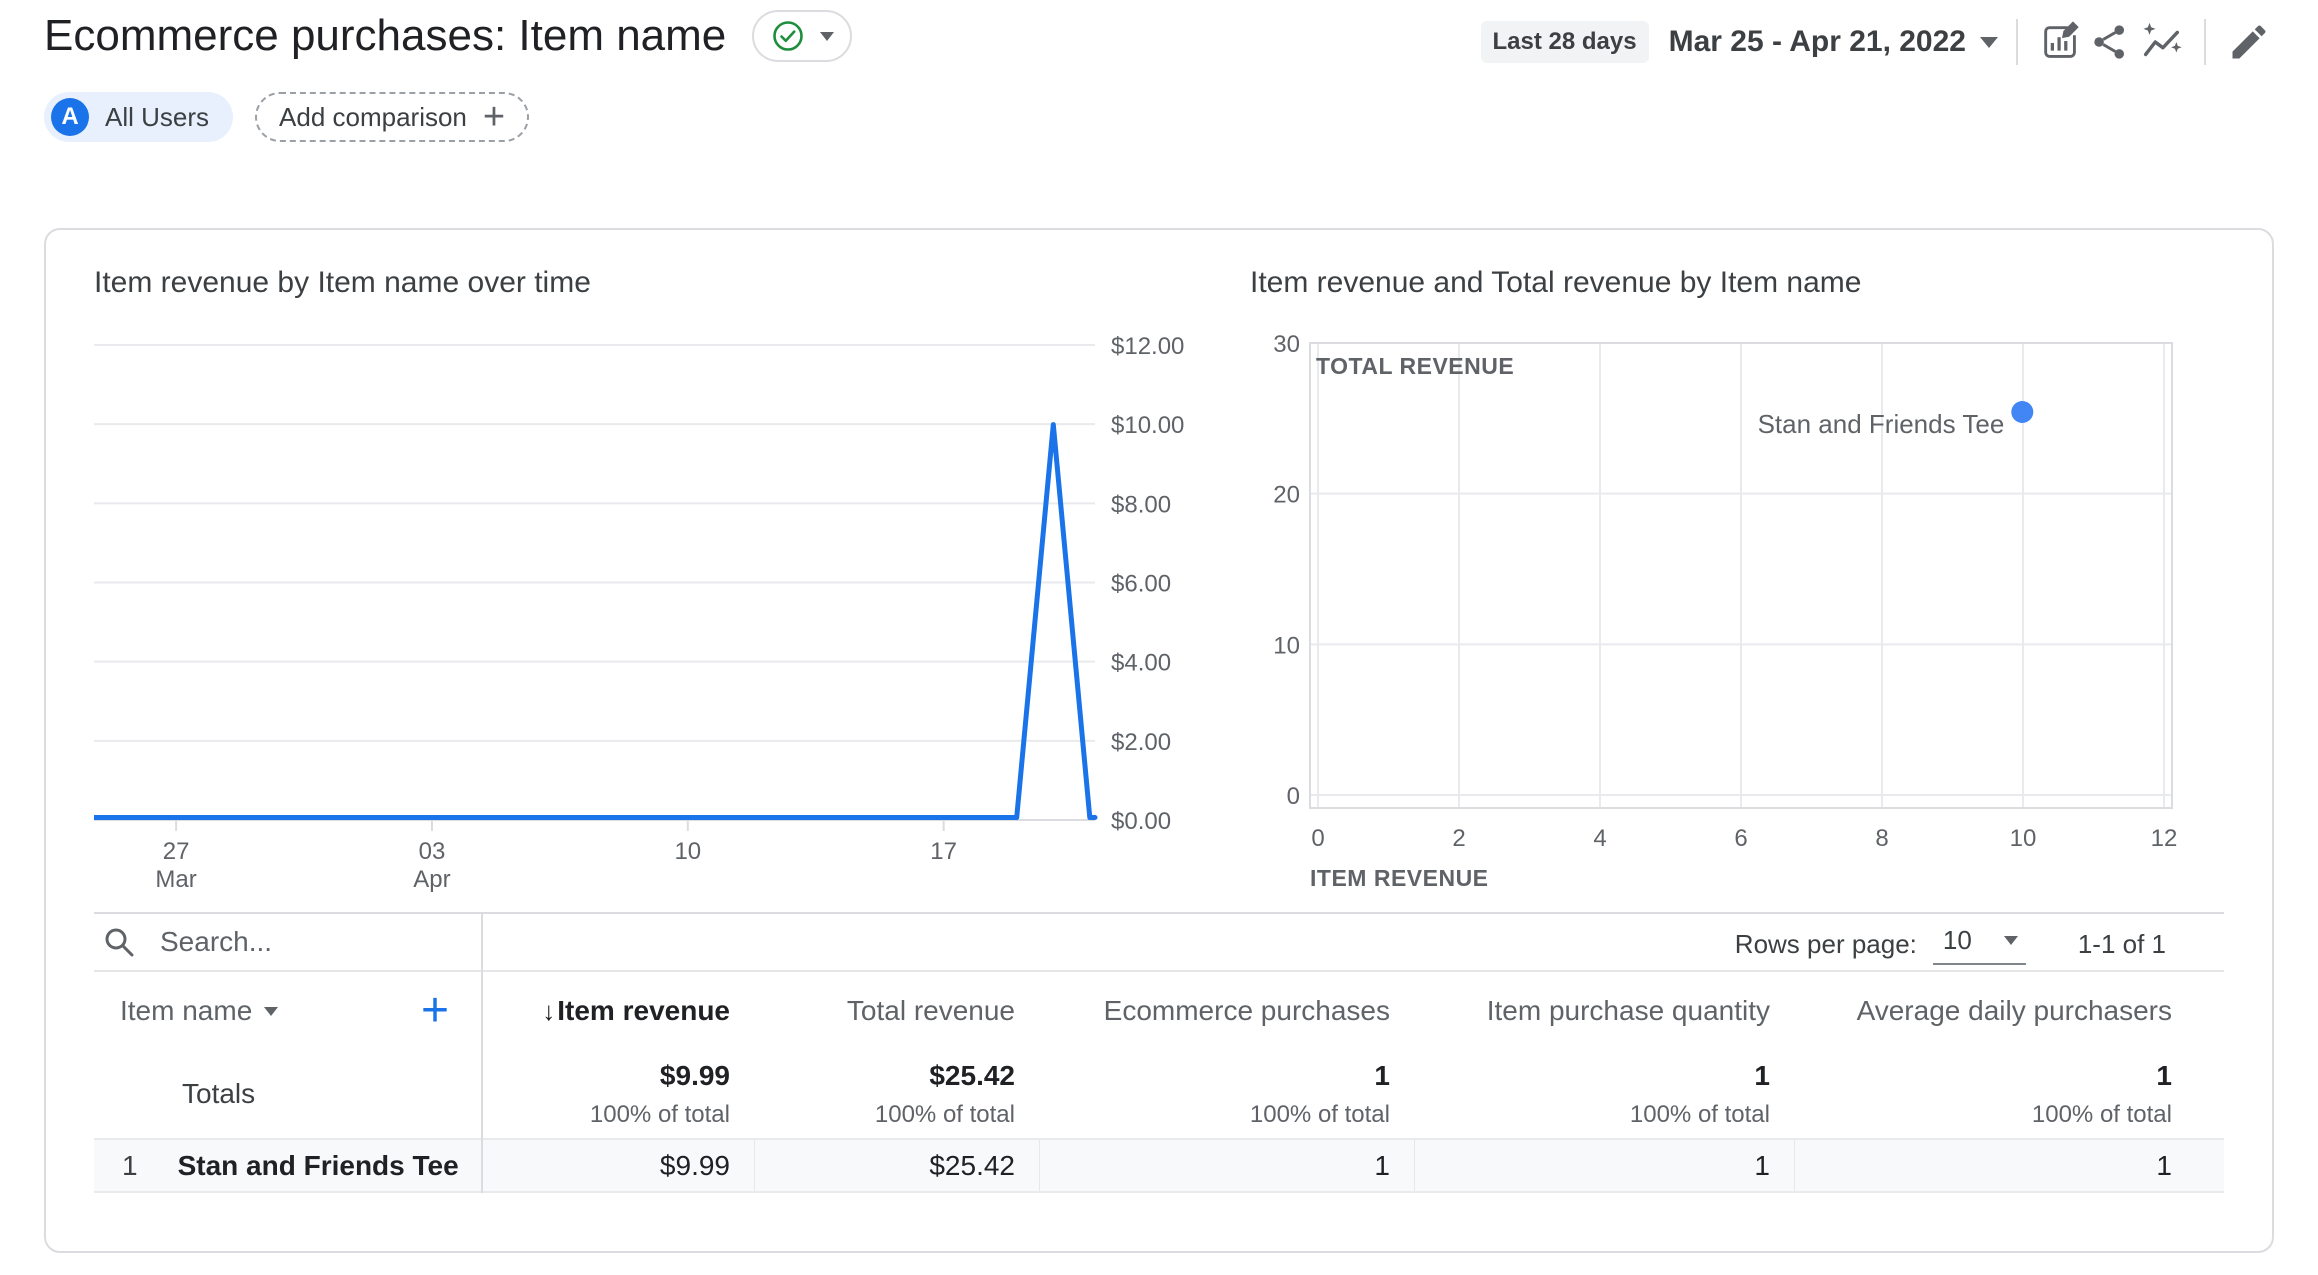 This screenshot has height=1275, width=2318. Describe the element at coordinates (1286, 344) in the screenshot. I see `svg-text: 30` at that location.